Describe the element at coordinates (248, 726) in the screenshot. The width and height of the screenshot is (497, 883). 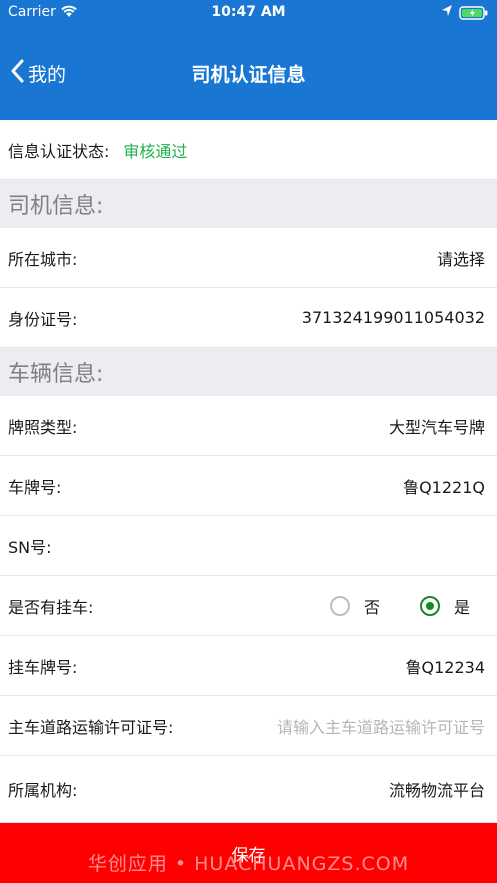
I see `permit-row: 主车道路运输许可证号: 请输入主车道路运输许可证号` at that location.